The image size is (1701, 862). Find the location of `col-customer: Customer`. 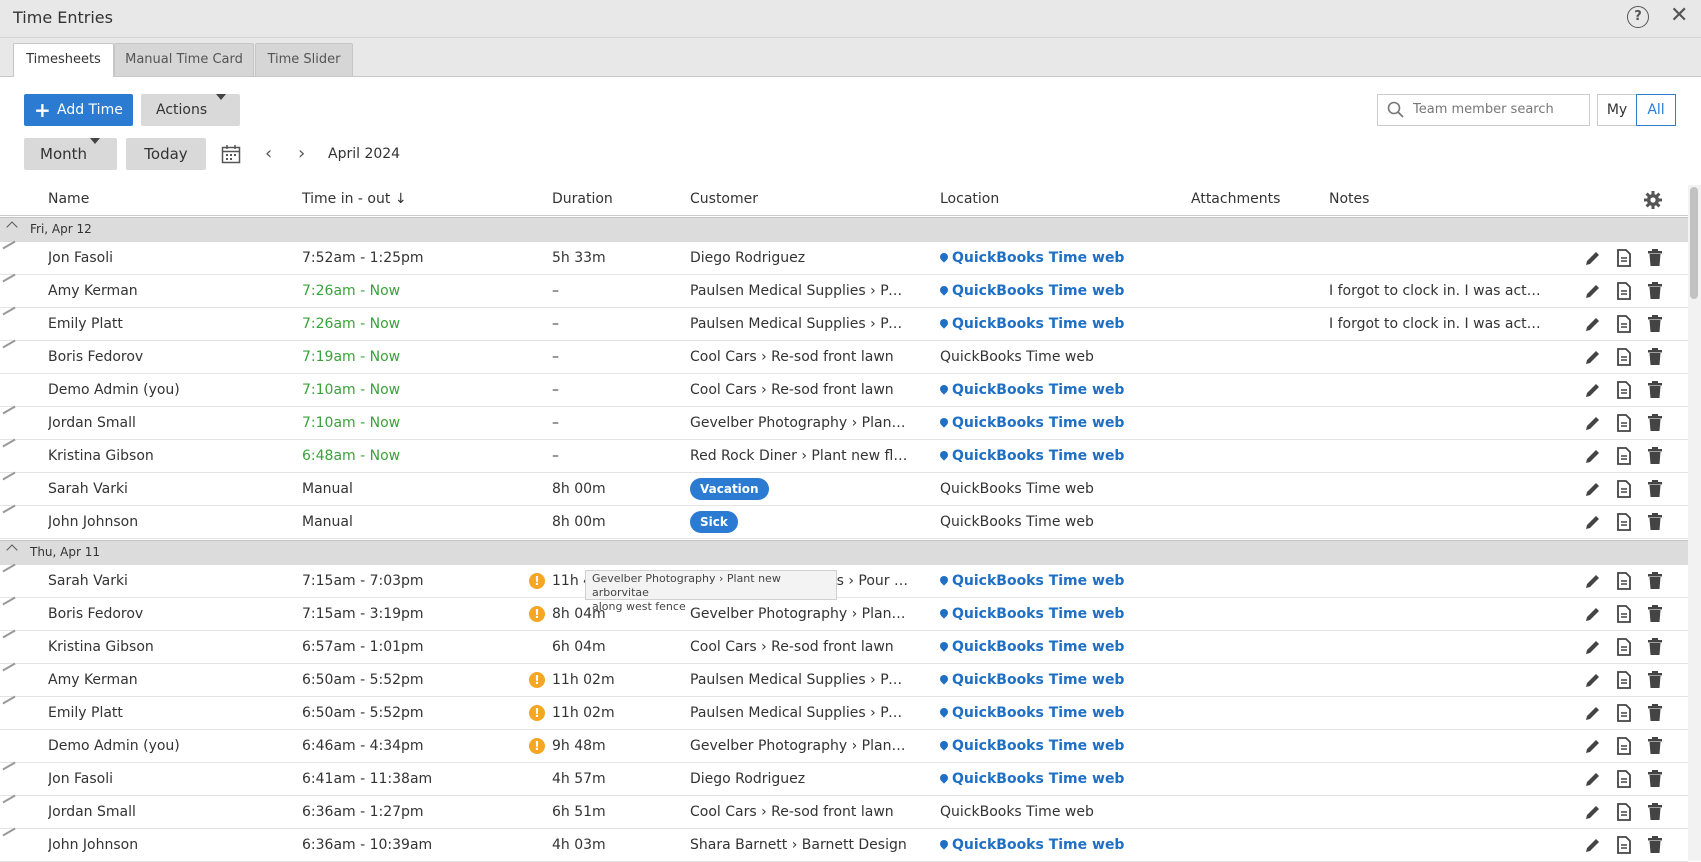

col-customer: Customer is located at coordinates (724, 199).